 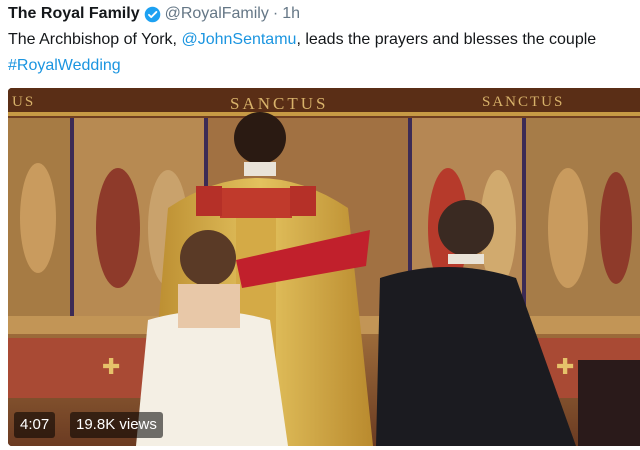 What do you see at coordinates (111, 366) in the screenshot?
I see `cross-emblem-left: ✚` at bounding box center [111, 366].